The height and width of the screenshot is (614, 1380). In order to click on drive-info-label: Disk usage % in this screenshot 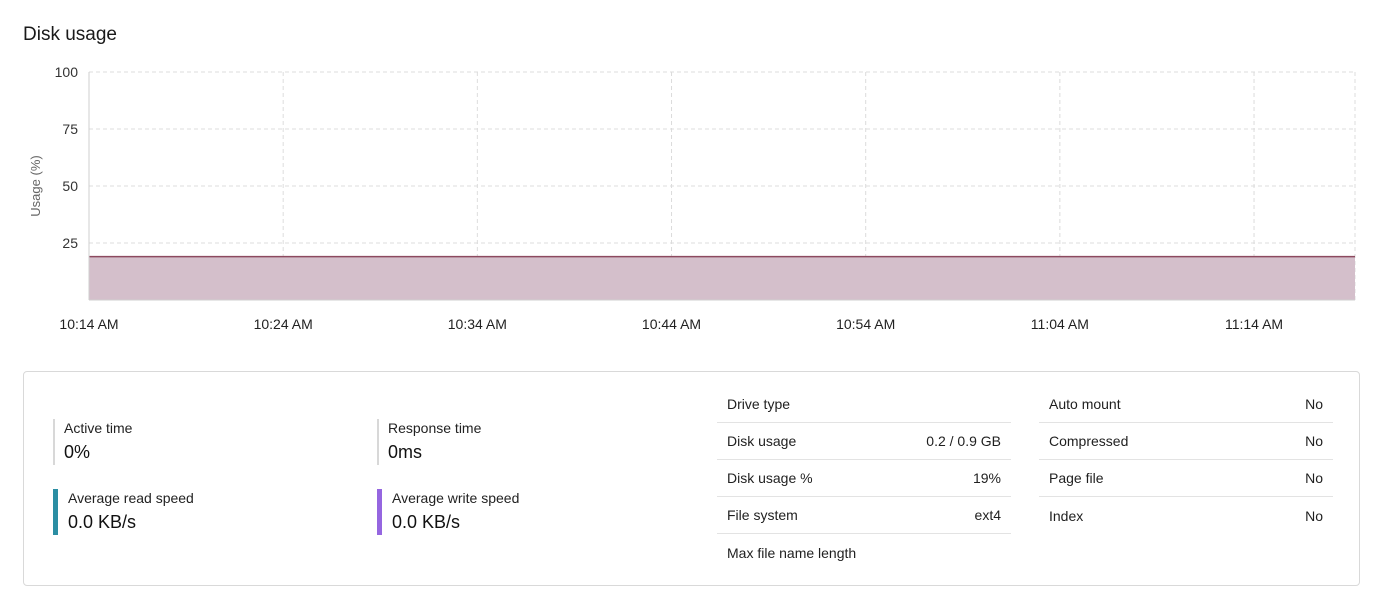, I will do `click(770, 478)`.